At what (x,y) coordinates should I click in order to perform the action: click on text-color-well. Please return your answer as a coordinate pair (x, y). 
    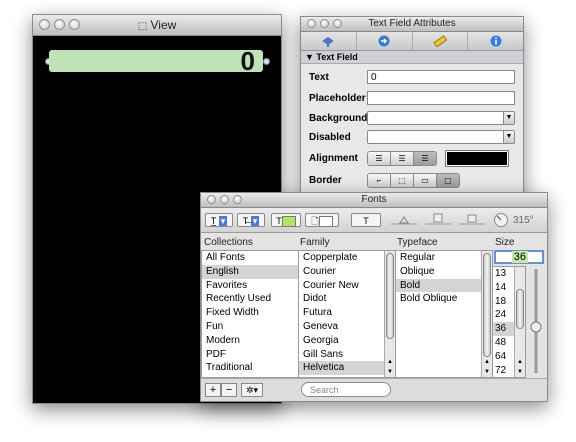
    Looking at the image, I should click on (477, 158).